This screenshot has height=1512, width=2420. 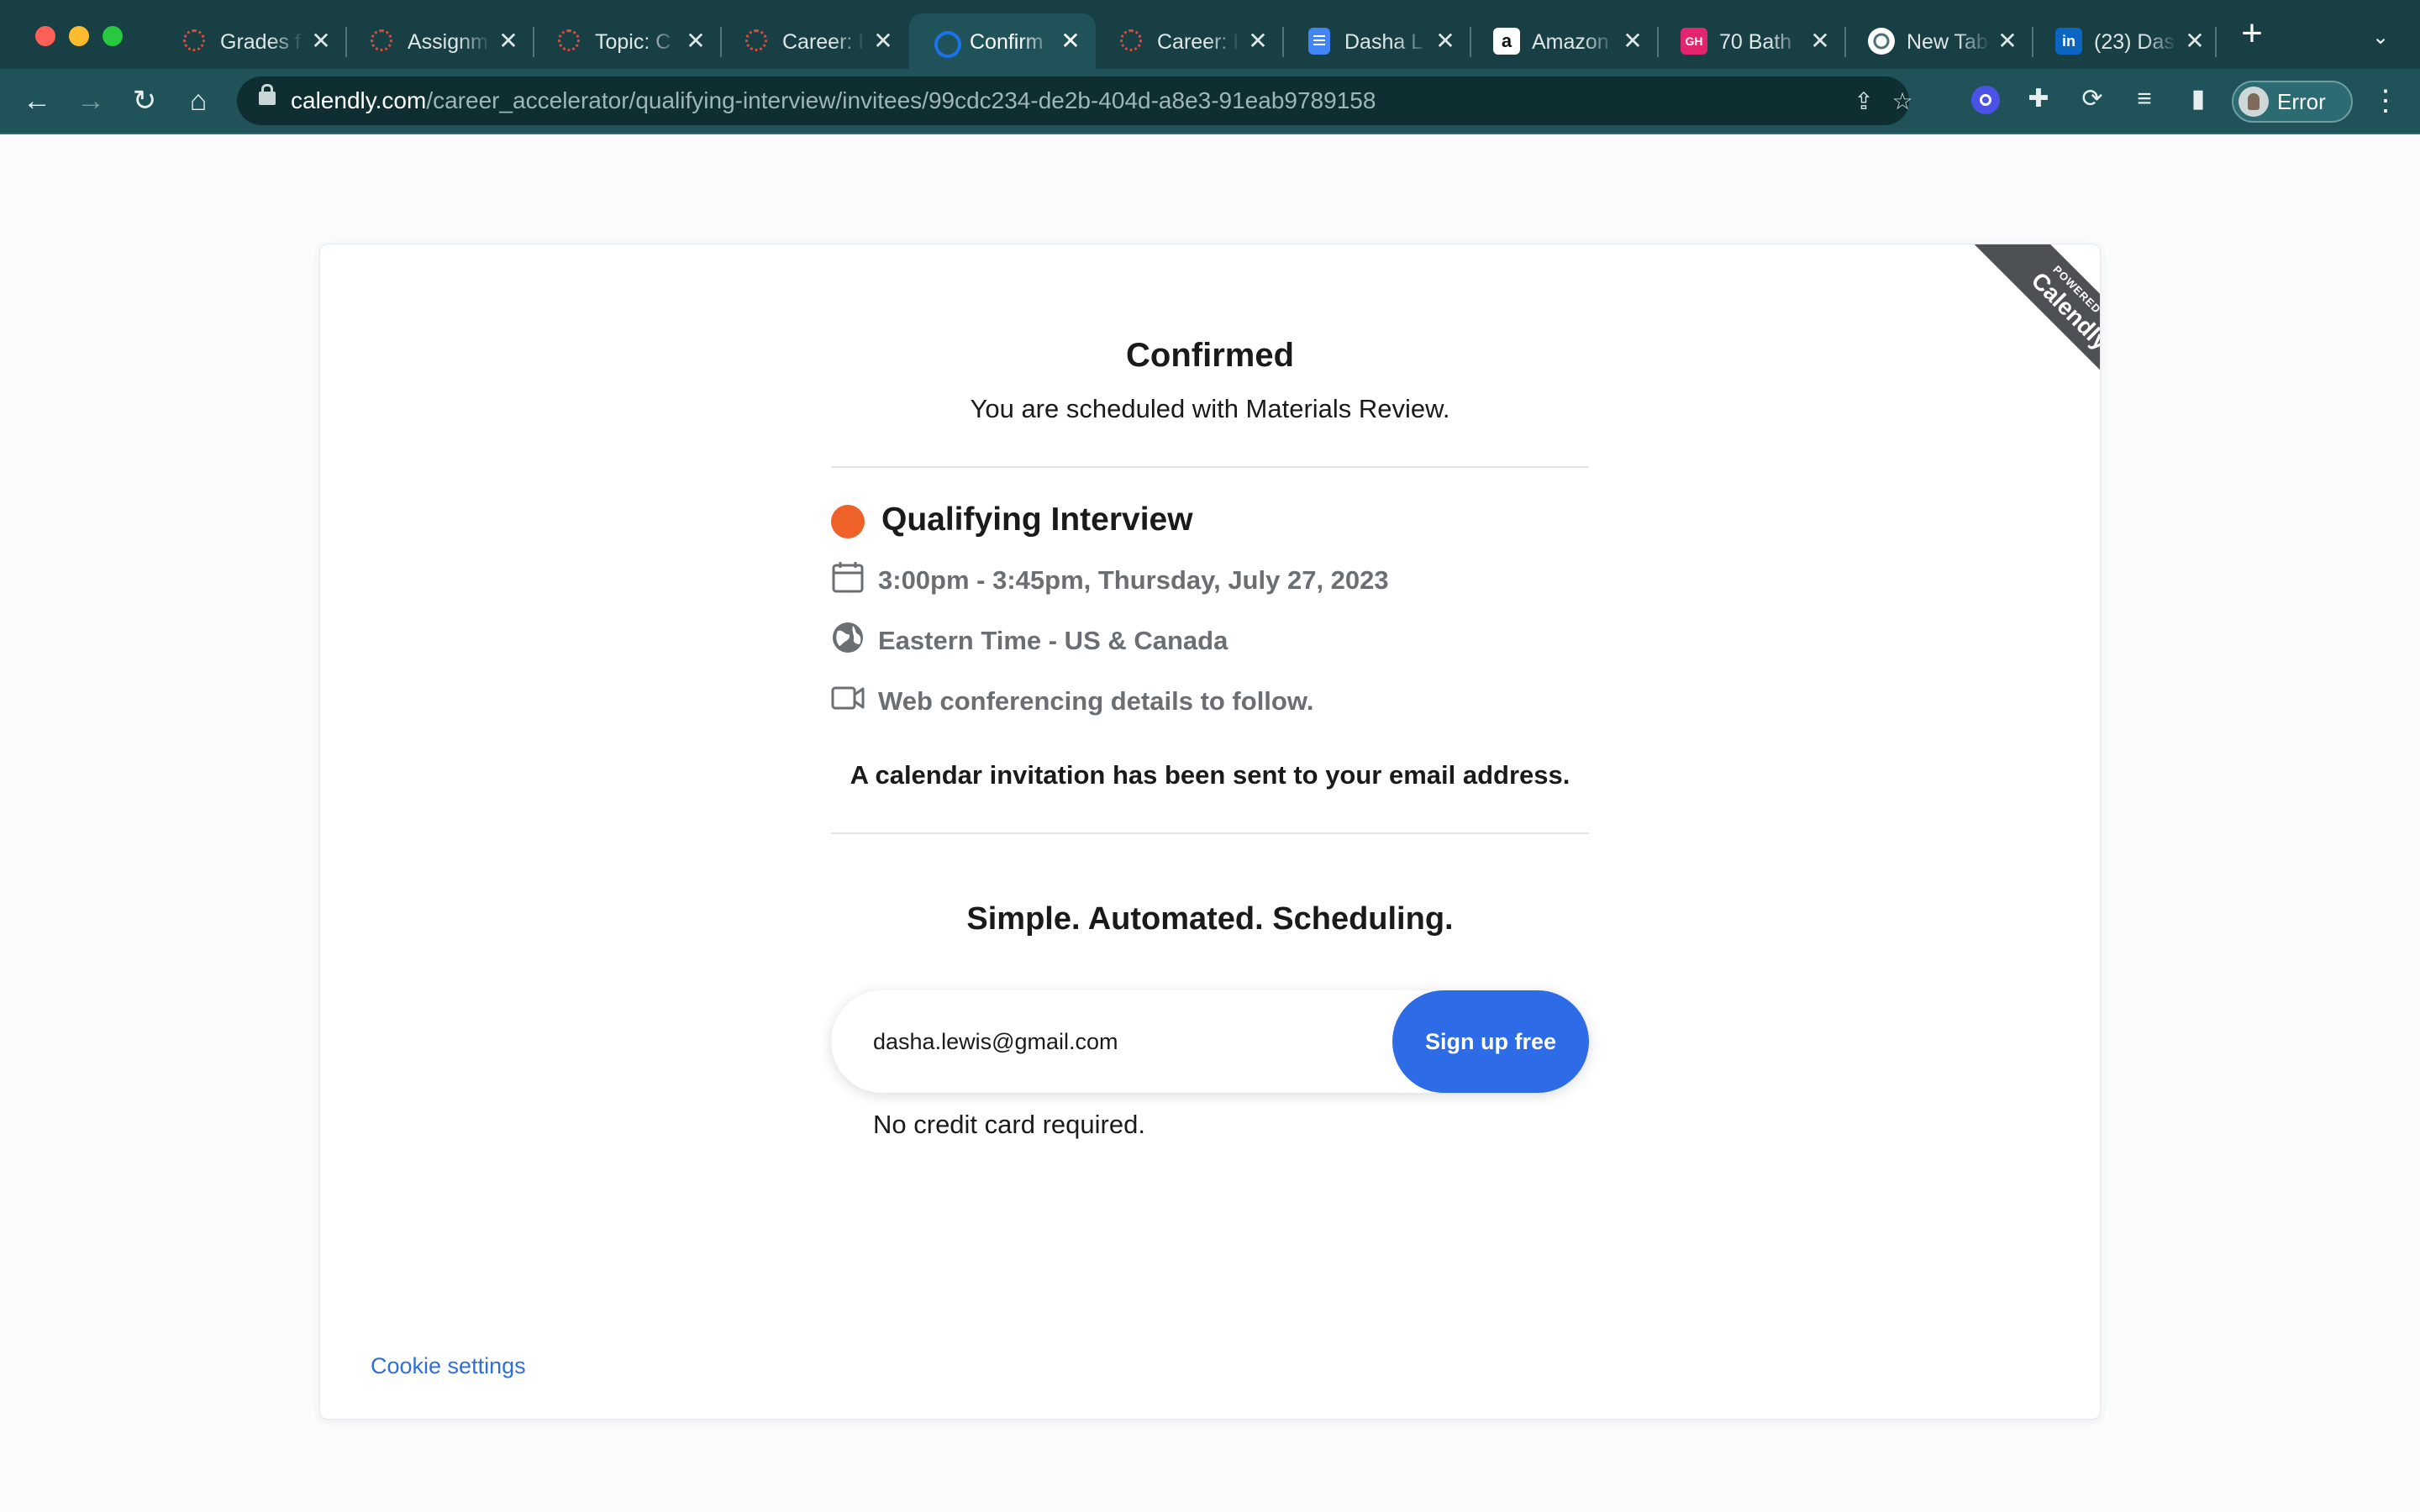 I want to click on tab-career-1: Career: I ✕, so click(x=815, y=41).